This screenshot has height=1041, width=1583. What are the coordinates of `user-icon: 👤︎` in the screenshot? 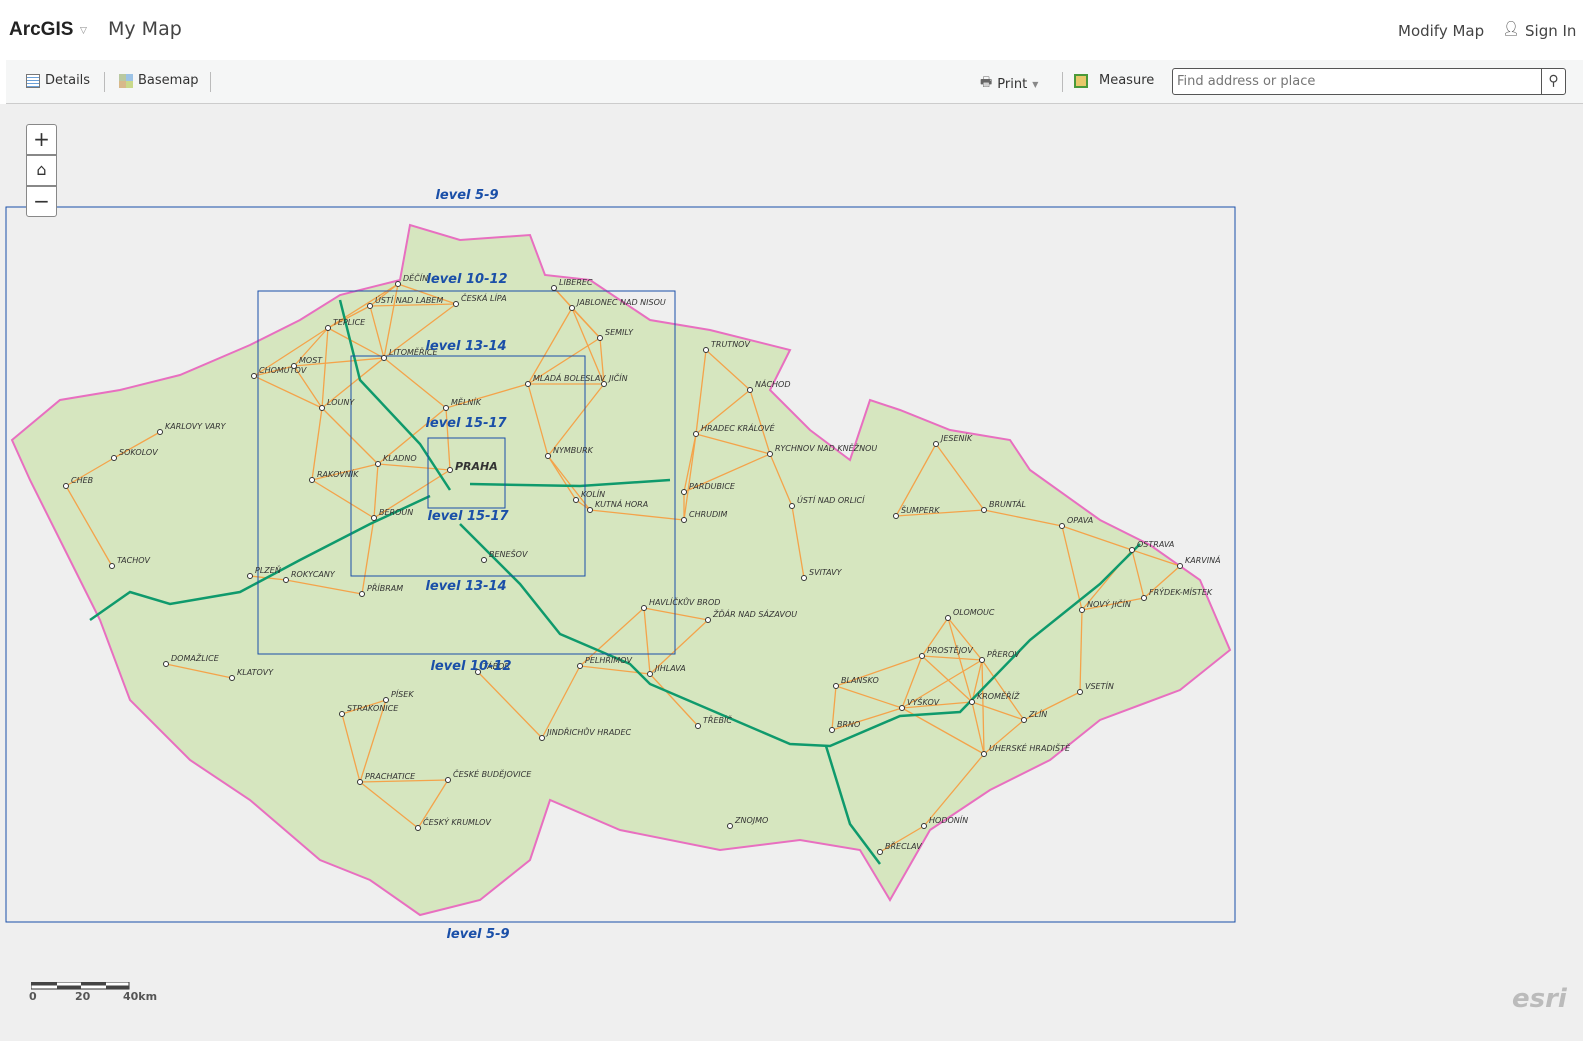 It's located at (1511, 29).